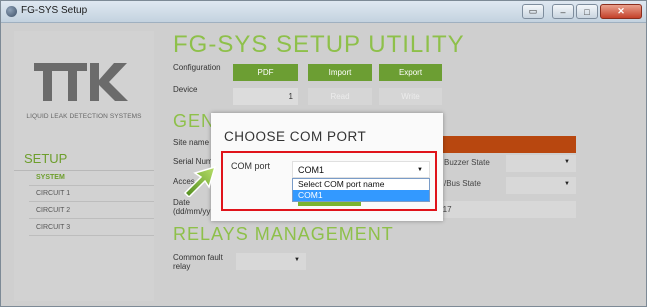 Image resolution: width=647 pixels, height=307 pixels. What do you see at coordinates (541, 163) in the screenshot?
I see `buzzer-state-select: ▼` at bounding box center [541, 163].